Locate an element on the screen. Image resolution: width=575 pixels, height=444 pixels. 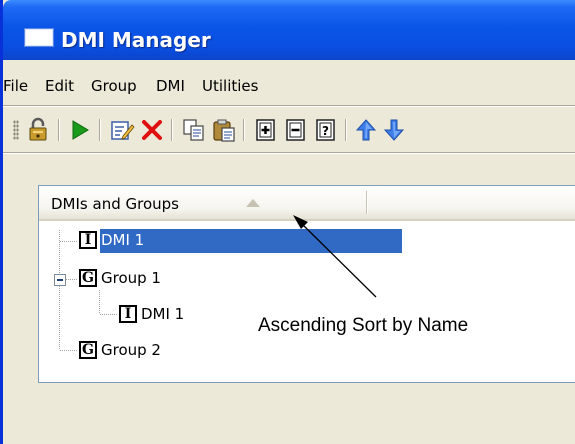
sort-ascending-icon is located at coordinates (253, 203).